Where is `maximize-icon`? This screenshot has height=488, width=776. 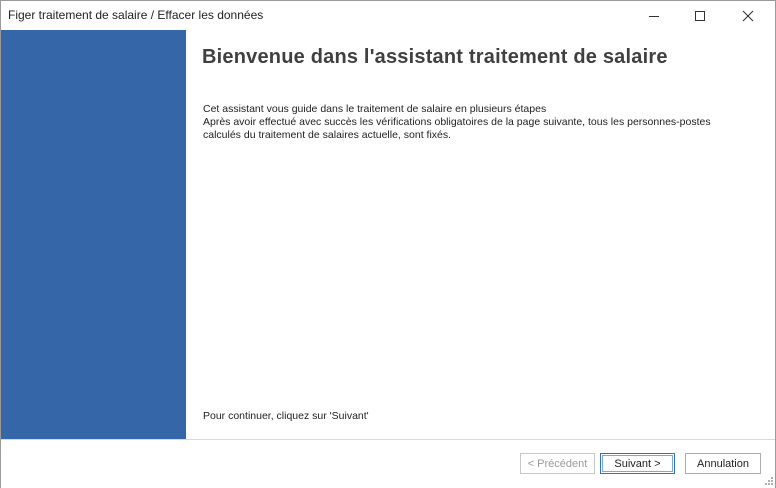 maximize-icon is located at coordinates (700, 15).